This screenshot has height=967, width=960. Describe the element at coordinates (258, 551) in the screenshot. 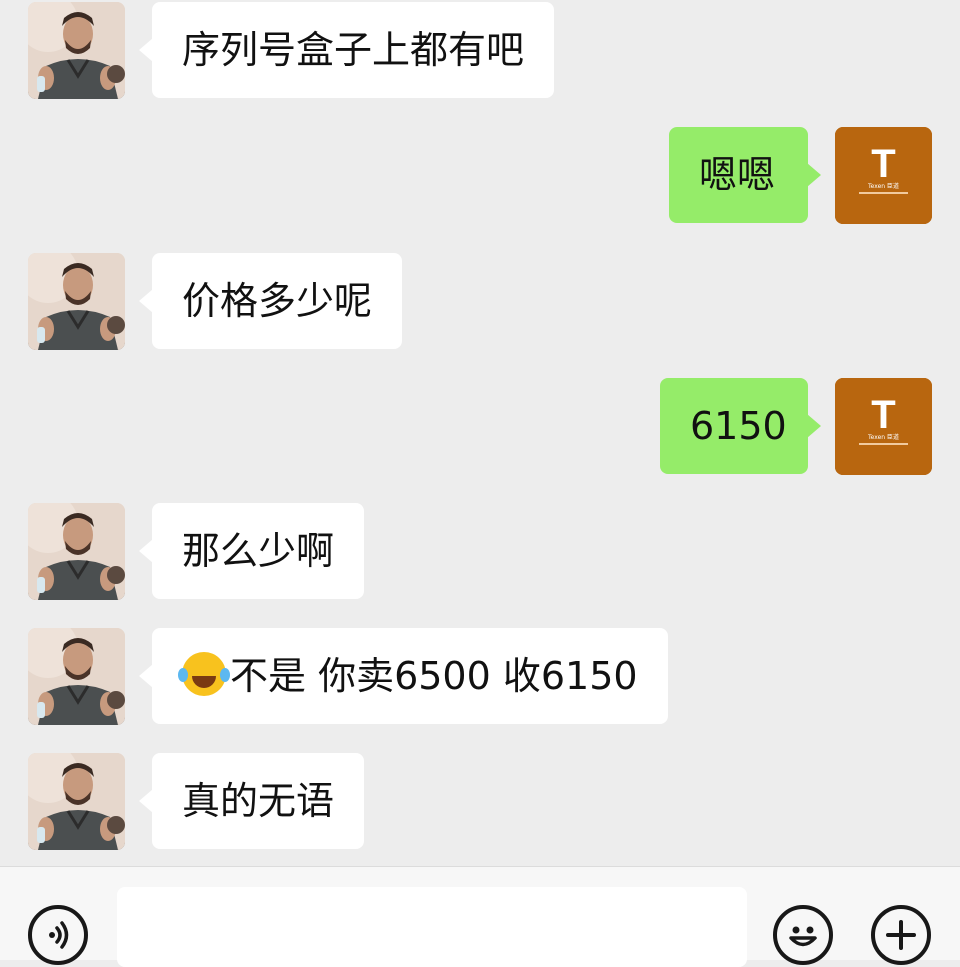

I see `message-text: 那么少啊` at that location.